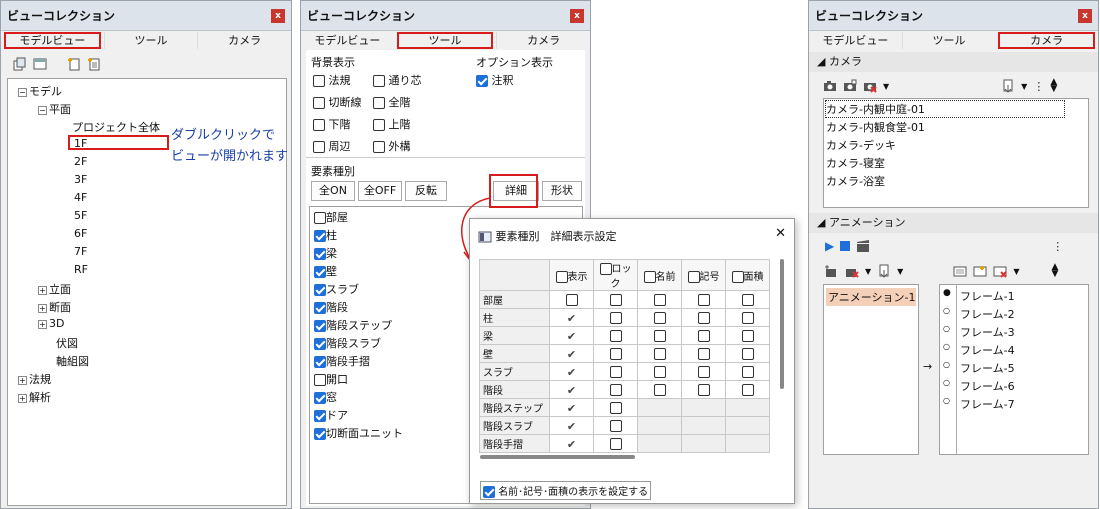 The image size is (1100, 509). What do you see at coordinates (34, 379) in the screenshot?
I see `tree-node-regulation: + 法規` at bounding box center [34, 379].